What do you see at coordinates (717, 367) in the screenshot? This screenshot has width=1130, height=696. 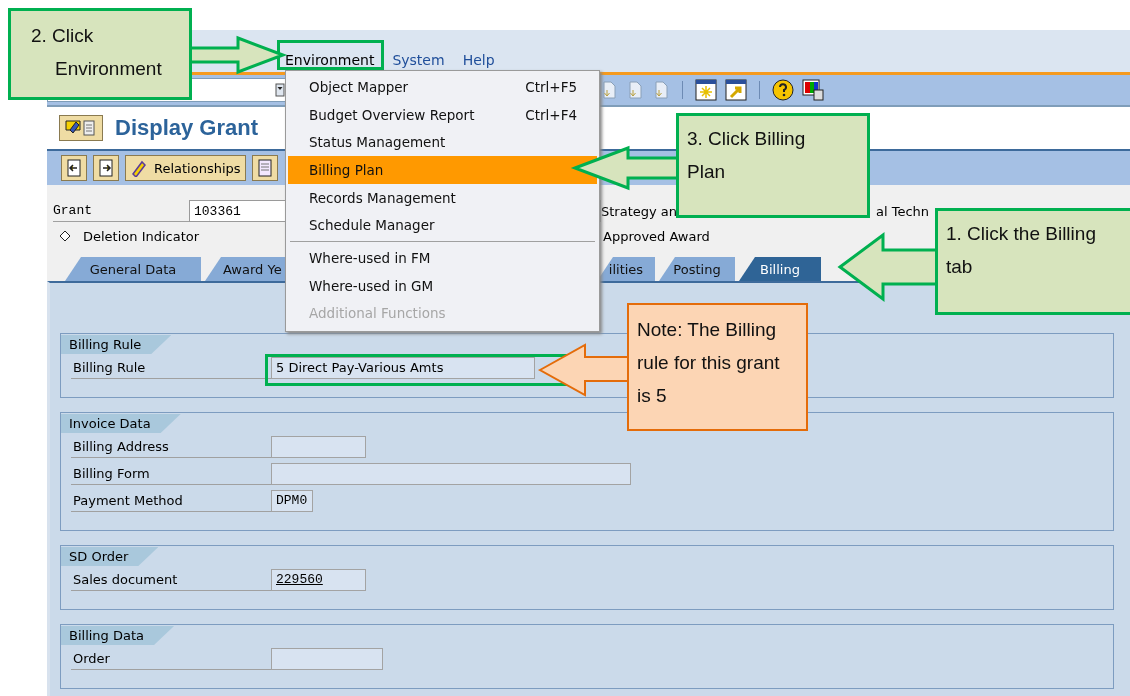 I see `note-callout: Note: The Billing rule for this grant is 5` at bounding box center [717, 367].